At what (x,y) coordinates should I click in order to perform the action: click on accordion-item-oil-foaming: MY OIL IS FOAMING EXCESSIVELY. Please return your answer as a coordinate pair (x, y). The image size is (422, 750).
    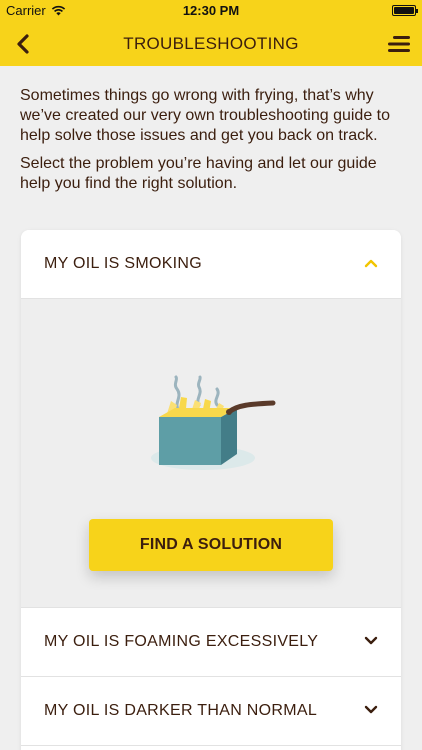
    Looking at the image, I should click on (211, 642).